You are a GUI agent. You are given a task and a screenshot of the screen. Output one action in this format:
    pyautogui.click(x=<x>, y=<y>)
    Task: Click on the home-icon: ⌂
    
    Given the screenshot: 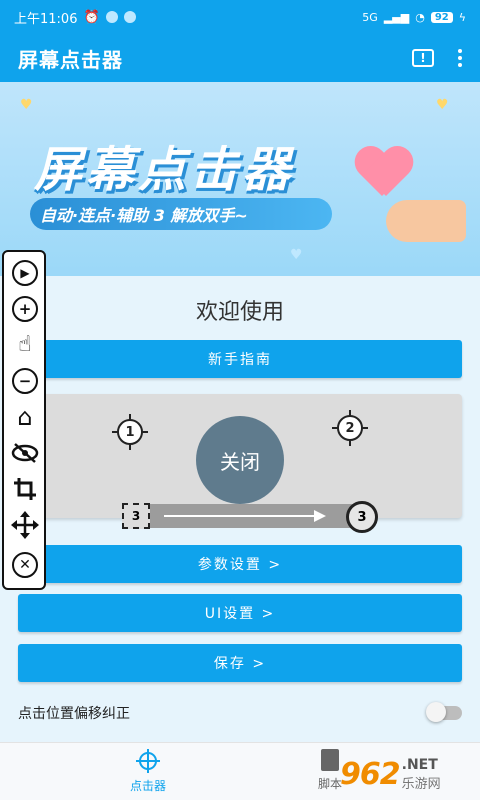 What is the action you would take?
    pyautogui.click(x=25, y=417)
    